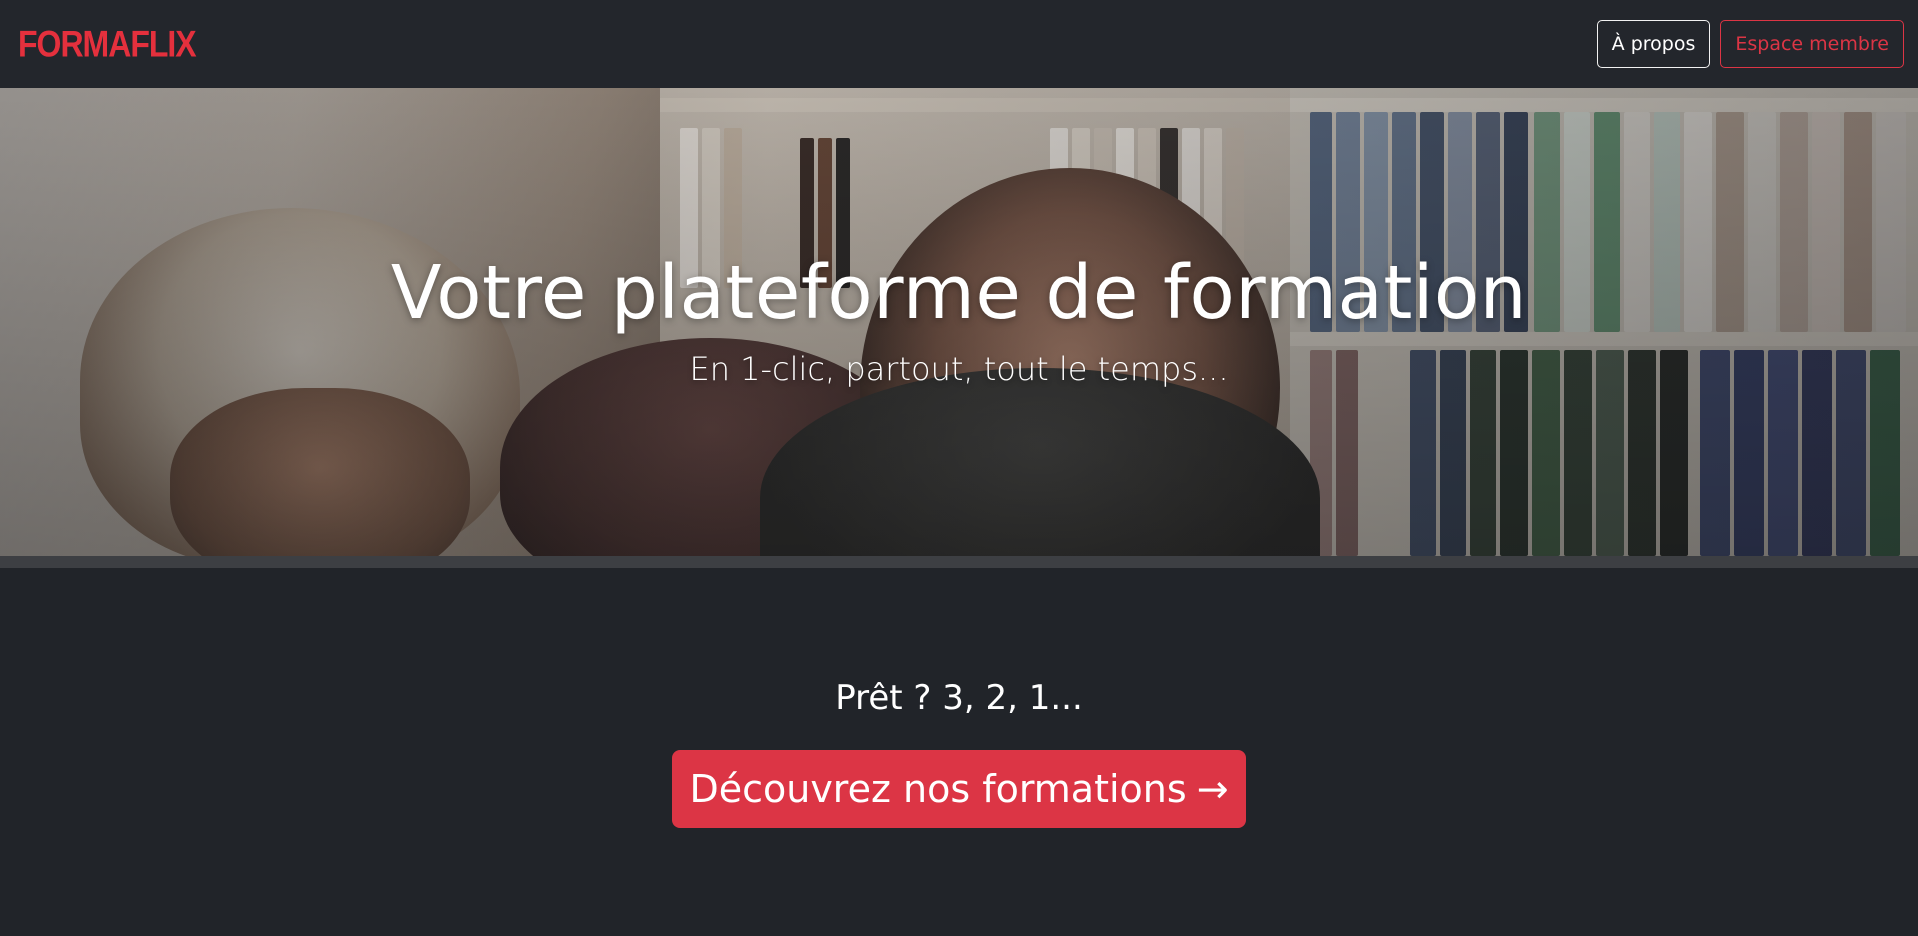 The height and width of the screenshot is (936, 1918). I want to click on hero-divider, so click(959, 562).